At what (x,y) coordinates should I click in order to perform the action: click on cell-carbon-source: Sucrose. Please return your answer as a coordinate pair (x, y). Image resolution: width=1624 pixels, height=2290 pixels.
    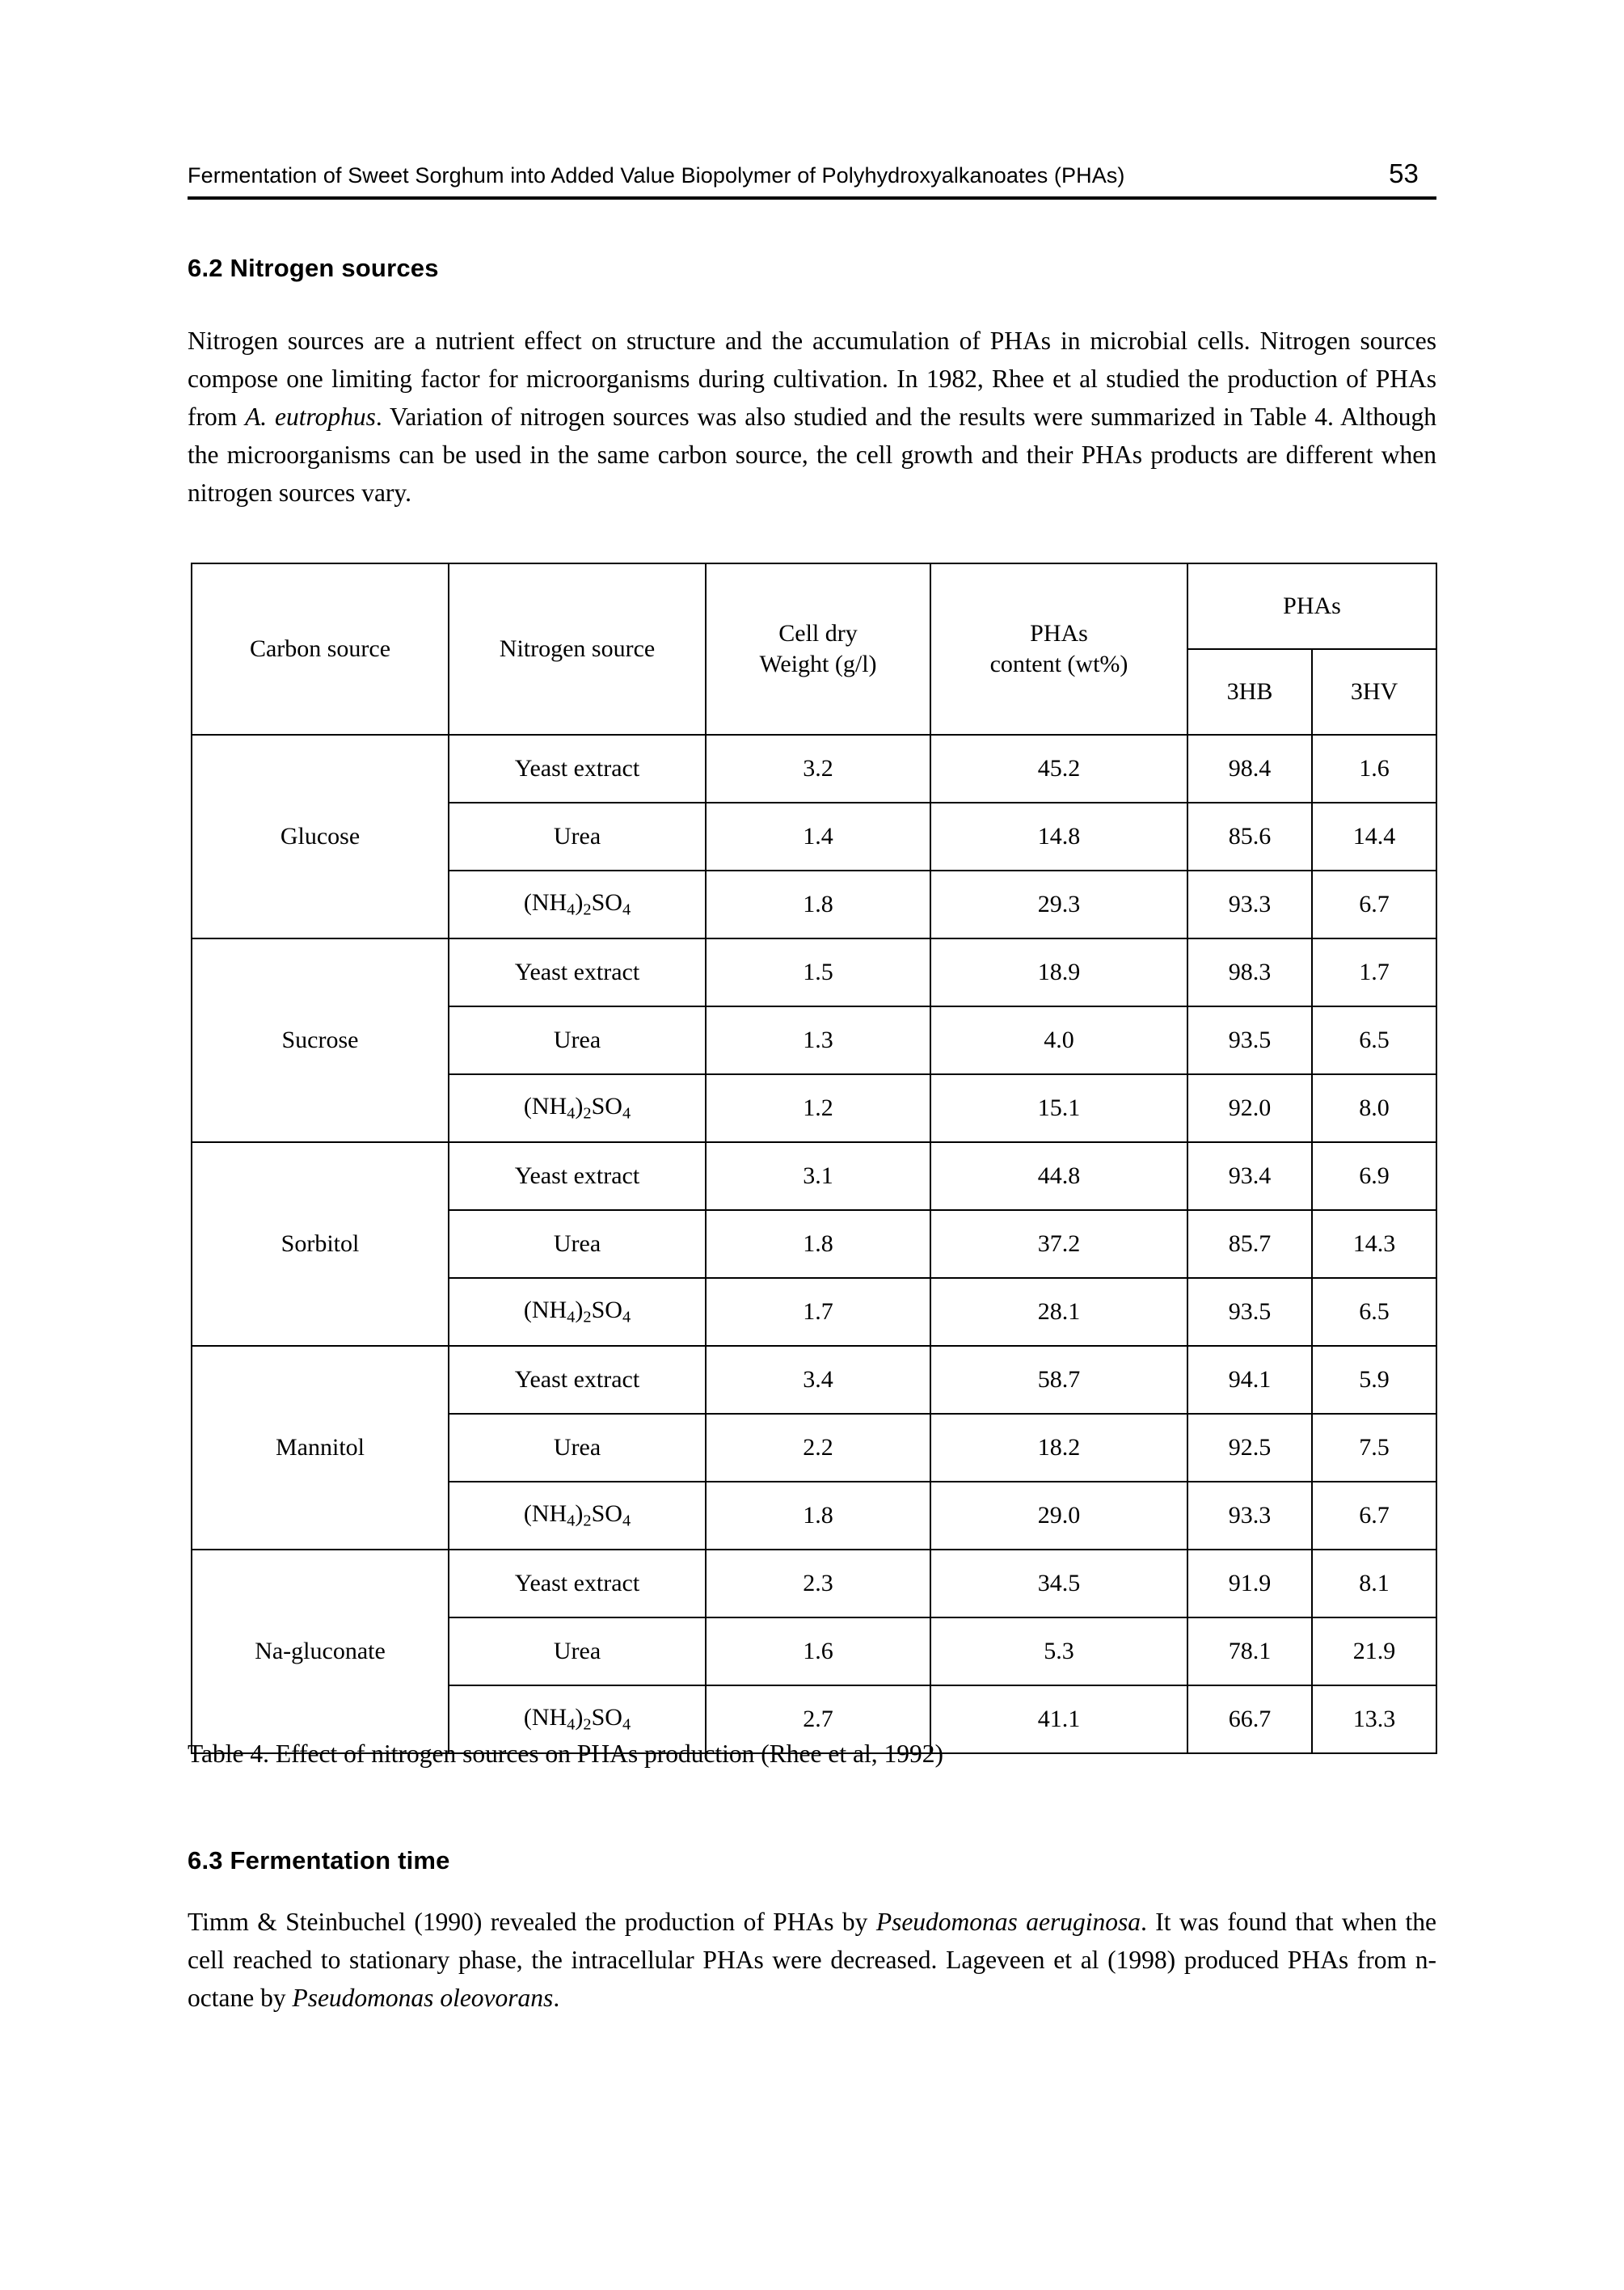
    Looking at the image, I should click on (320, 1040).